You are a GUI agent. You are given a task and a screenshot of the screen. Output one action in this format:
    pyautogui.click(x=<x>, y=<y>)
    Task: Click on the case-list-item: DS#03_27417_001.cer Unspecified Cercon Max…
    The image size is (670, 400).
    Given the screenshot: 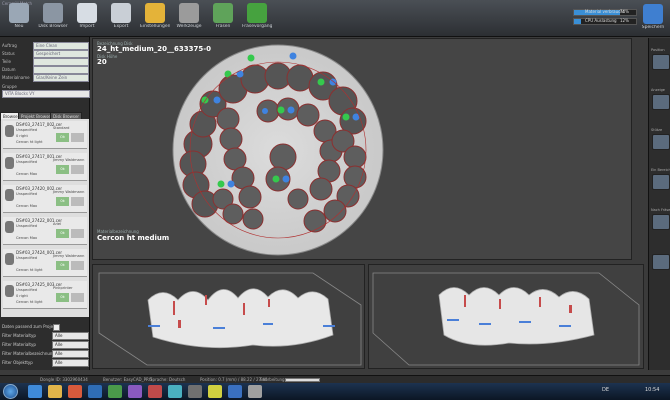 What is the action you would take?
    pyautogui.click(x=45, y=167)
    